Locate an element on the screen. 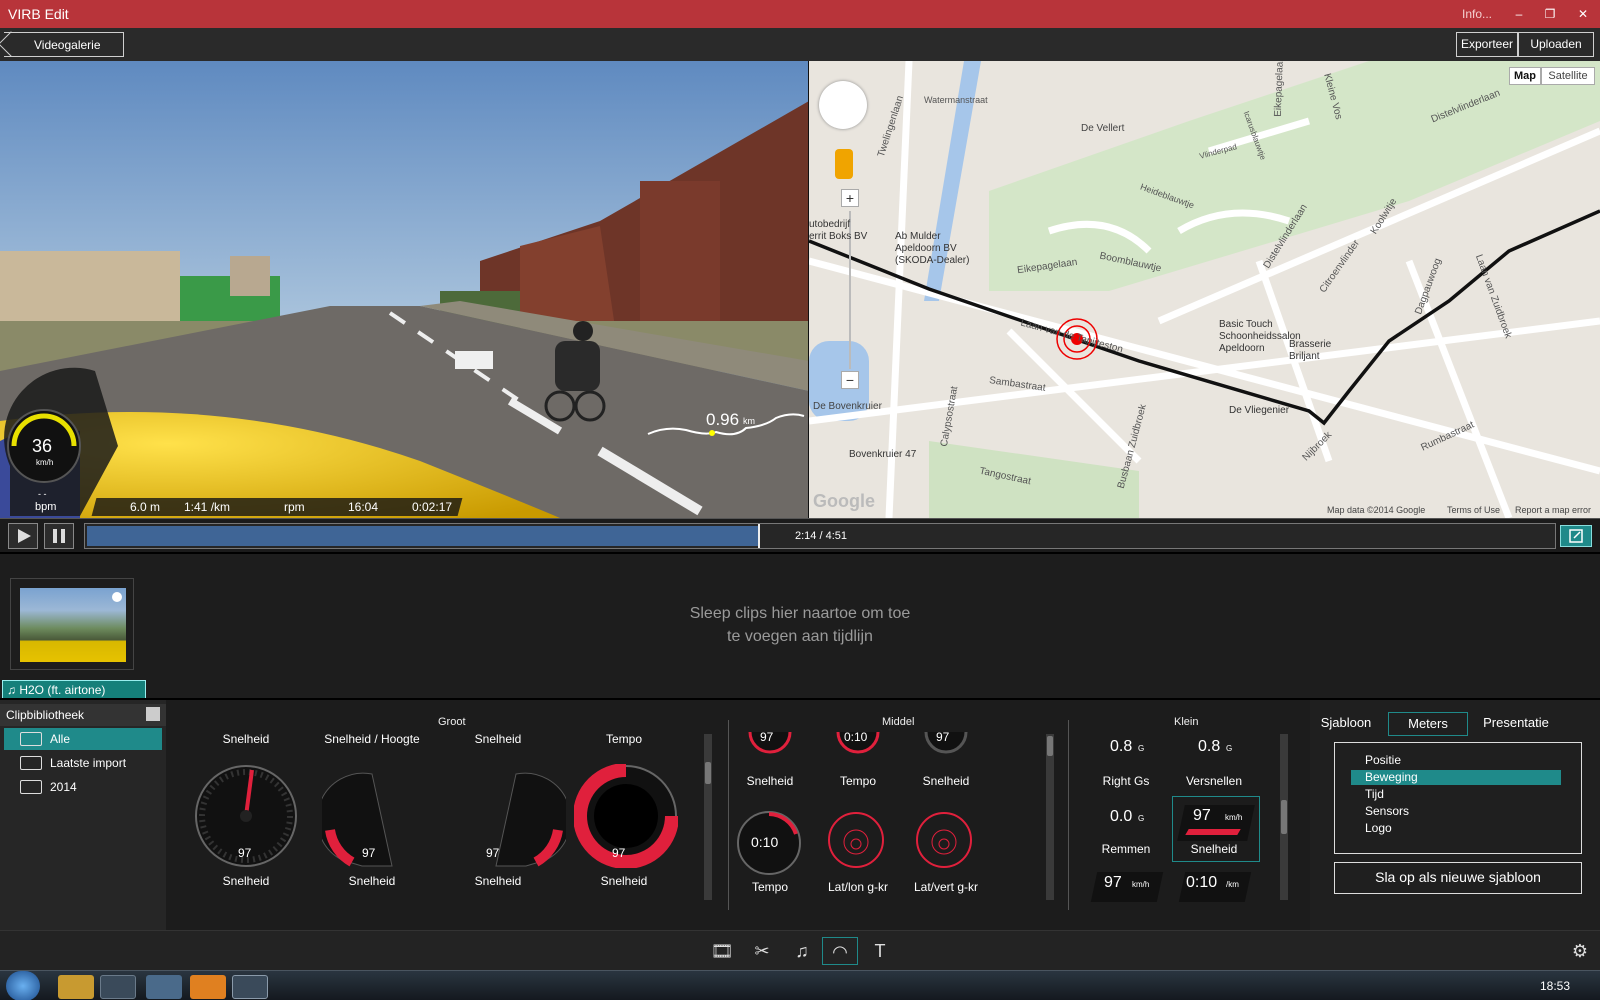 The height and width of the screenshot is (1000, 1600). fullscreen-button is located at coordinates (1576, 536).